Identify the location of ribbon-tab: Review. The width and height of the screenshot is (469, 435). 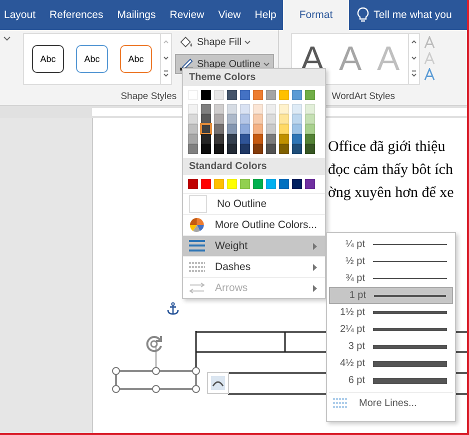
(187, 15).